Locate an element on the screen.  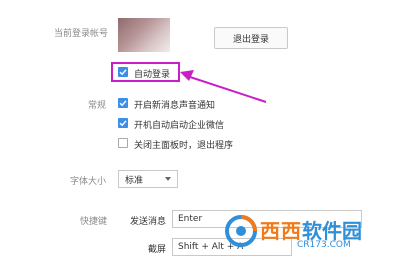
general-label: 常规 is located at coordinates (97, 106).